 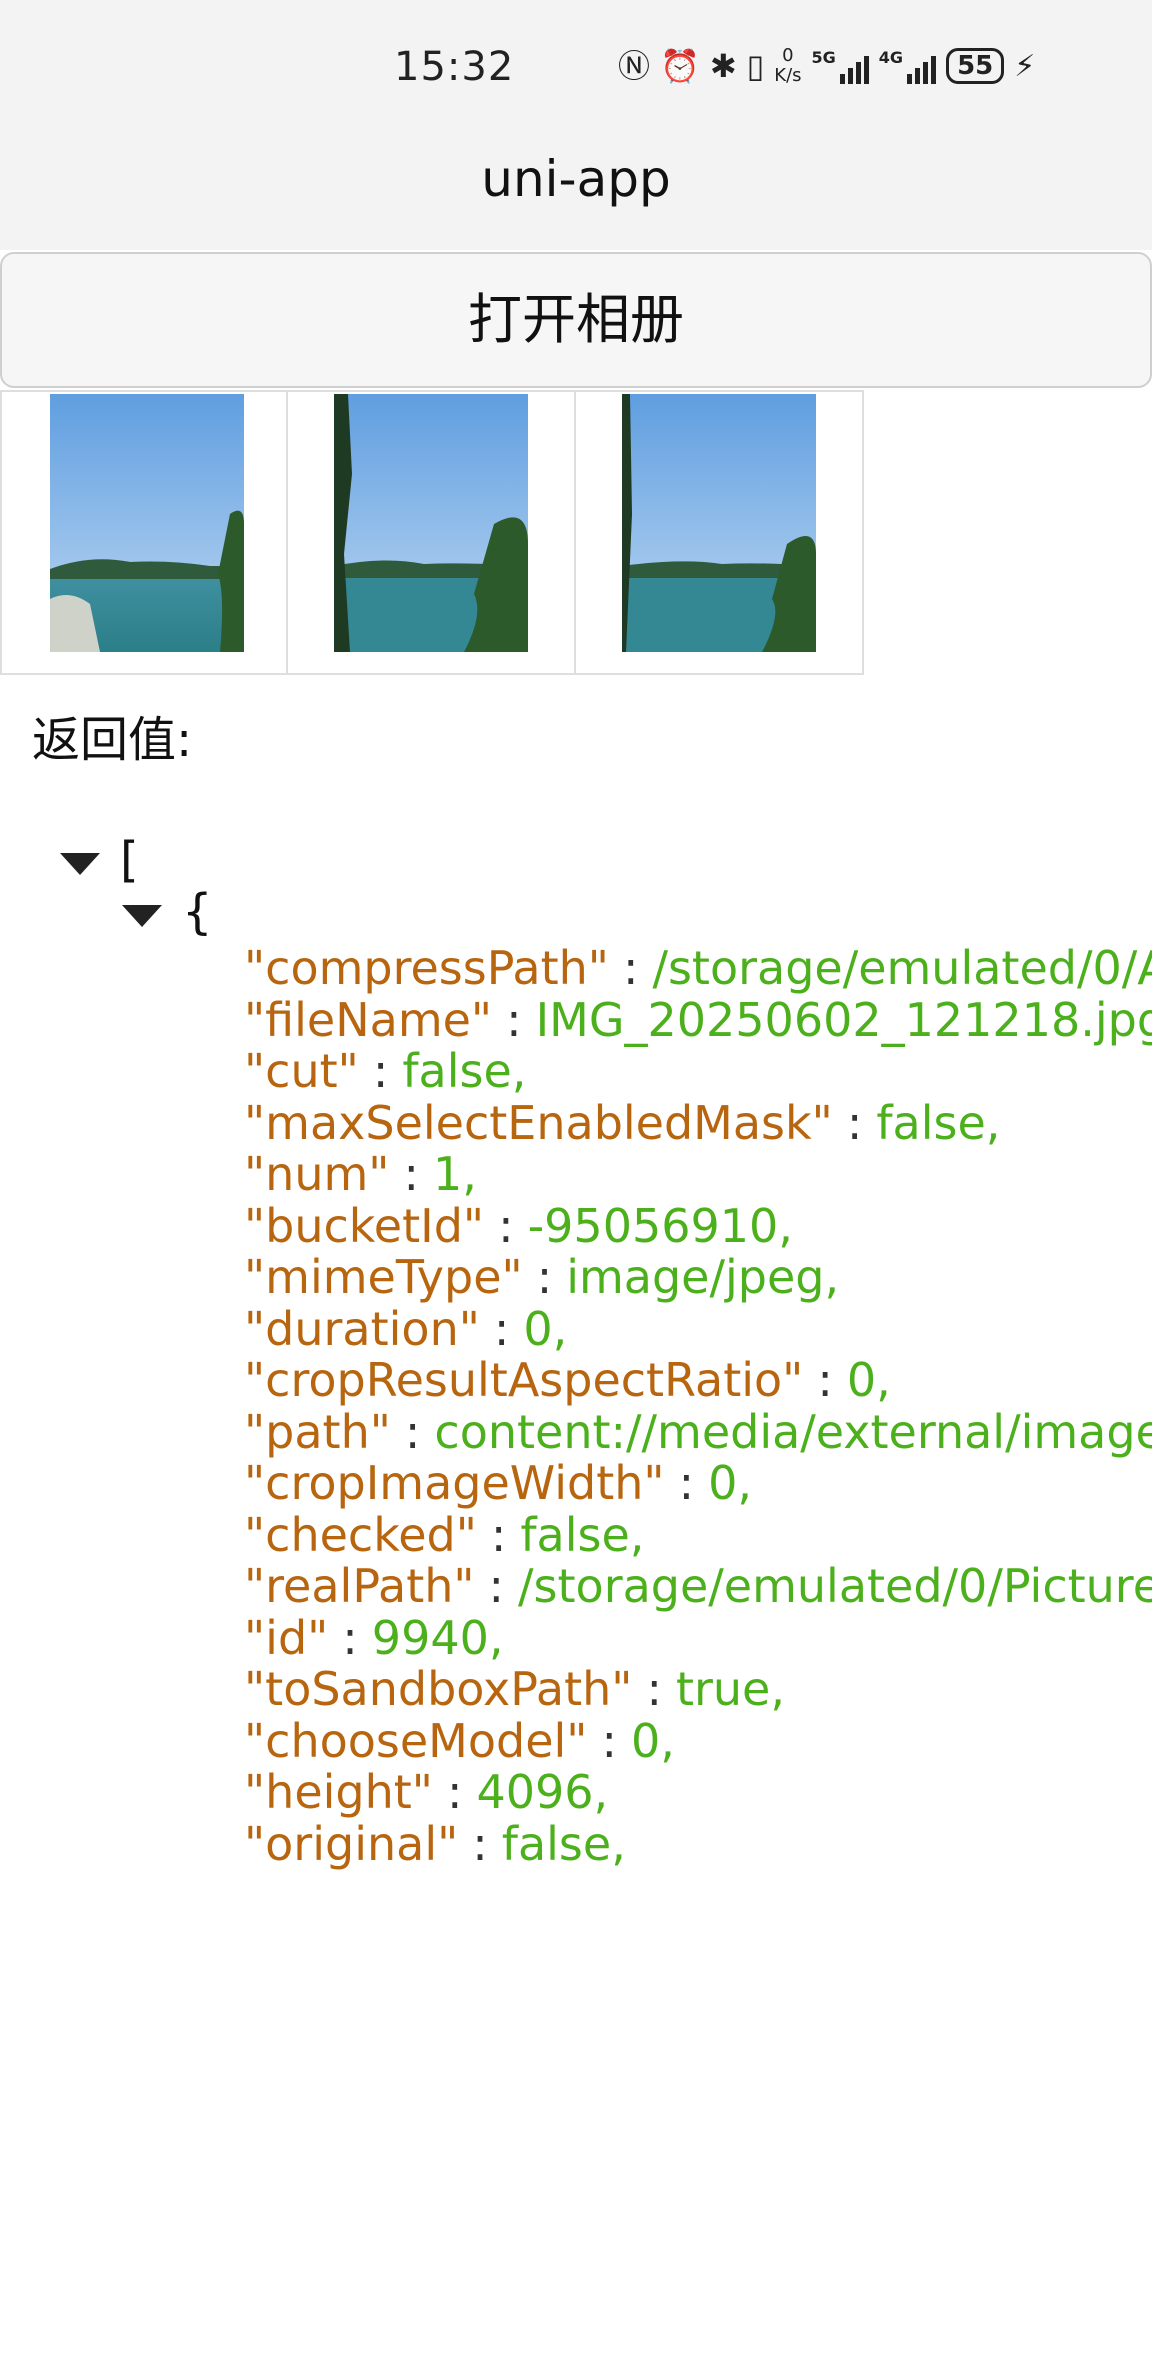 I want to click on signal-5g-label: 5G, so click(x=823, y=57).